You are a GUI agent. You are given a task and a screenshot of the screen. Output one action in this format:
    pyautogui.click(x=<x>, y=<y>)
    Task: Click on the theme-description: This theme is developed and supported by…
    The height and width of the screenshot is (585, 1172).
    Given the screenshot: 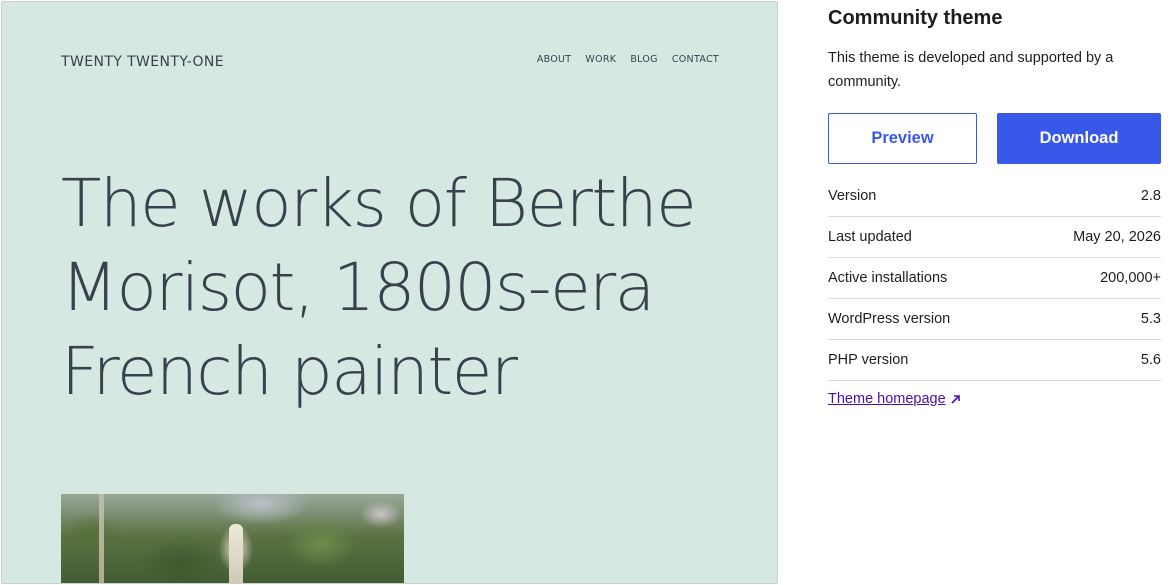 What is the action you would take?
    pyautogui.click(x=971, y=70)
    